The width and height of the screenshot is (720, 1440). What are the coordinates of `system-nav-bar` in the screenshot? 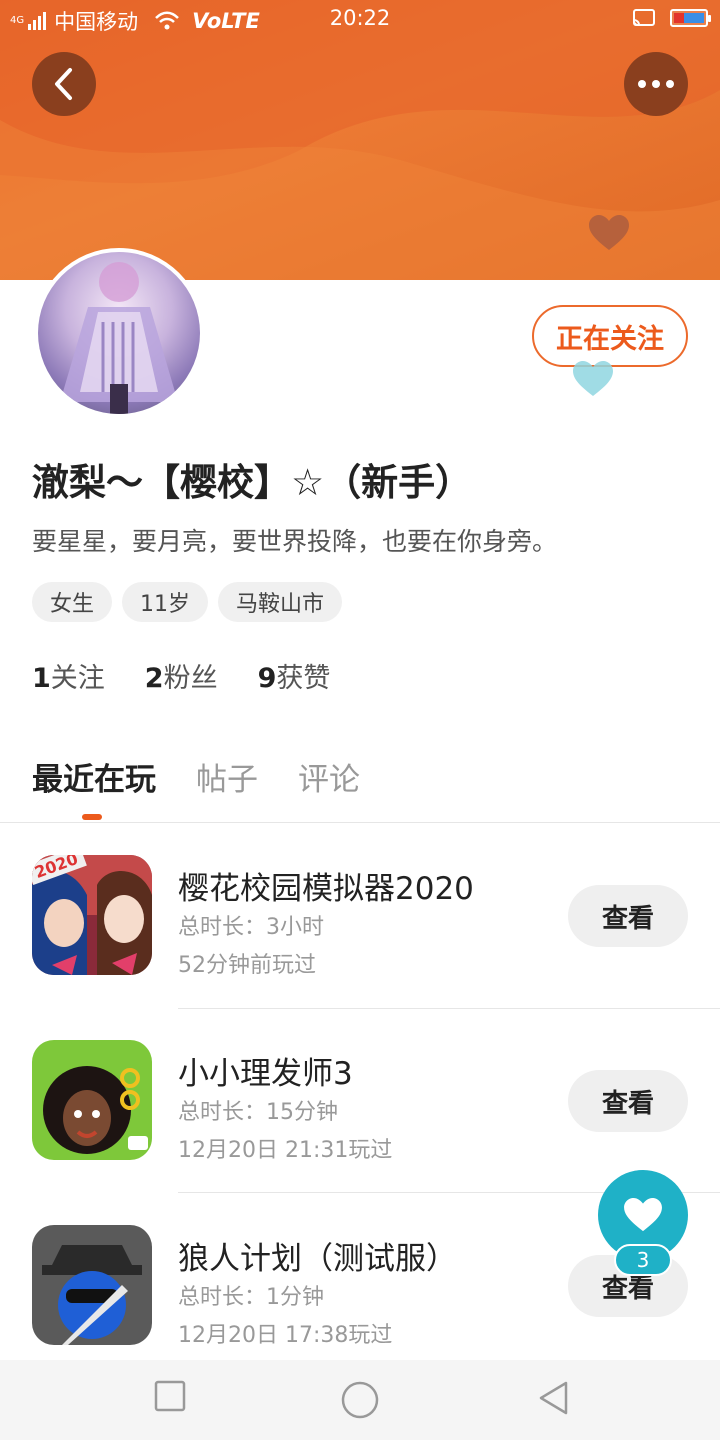 It's located at (360, 1400).